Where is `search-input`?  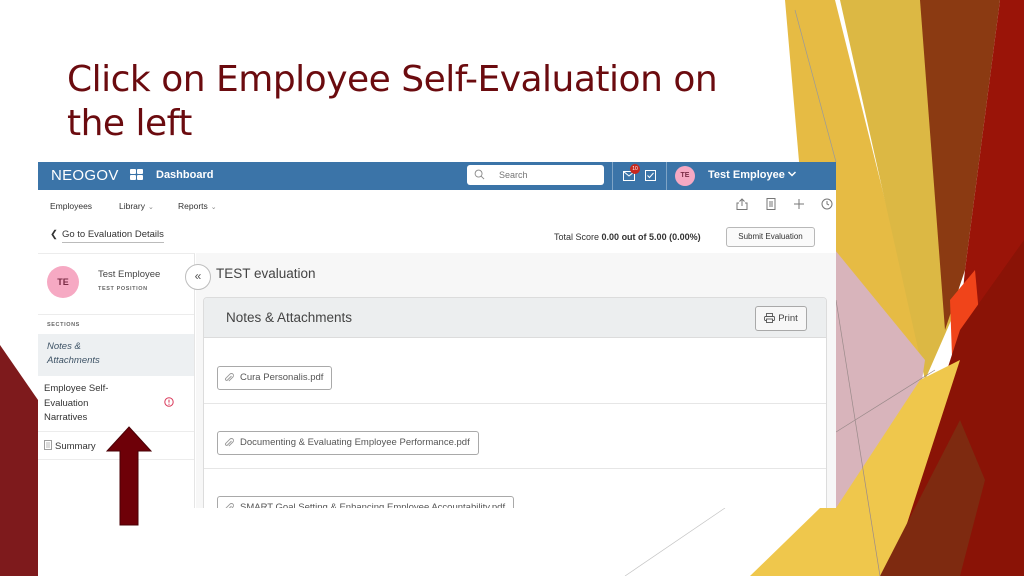
search-input is located at coordinates (549, 175).